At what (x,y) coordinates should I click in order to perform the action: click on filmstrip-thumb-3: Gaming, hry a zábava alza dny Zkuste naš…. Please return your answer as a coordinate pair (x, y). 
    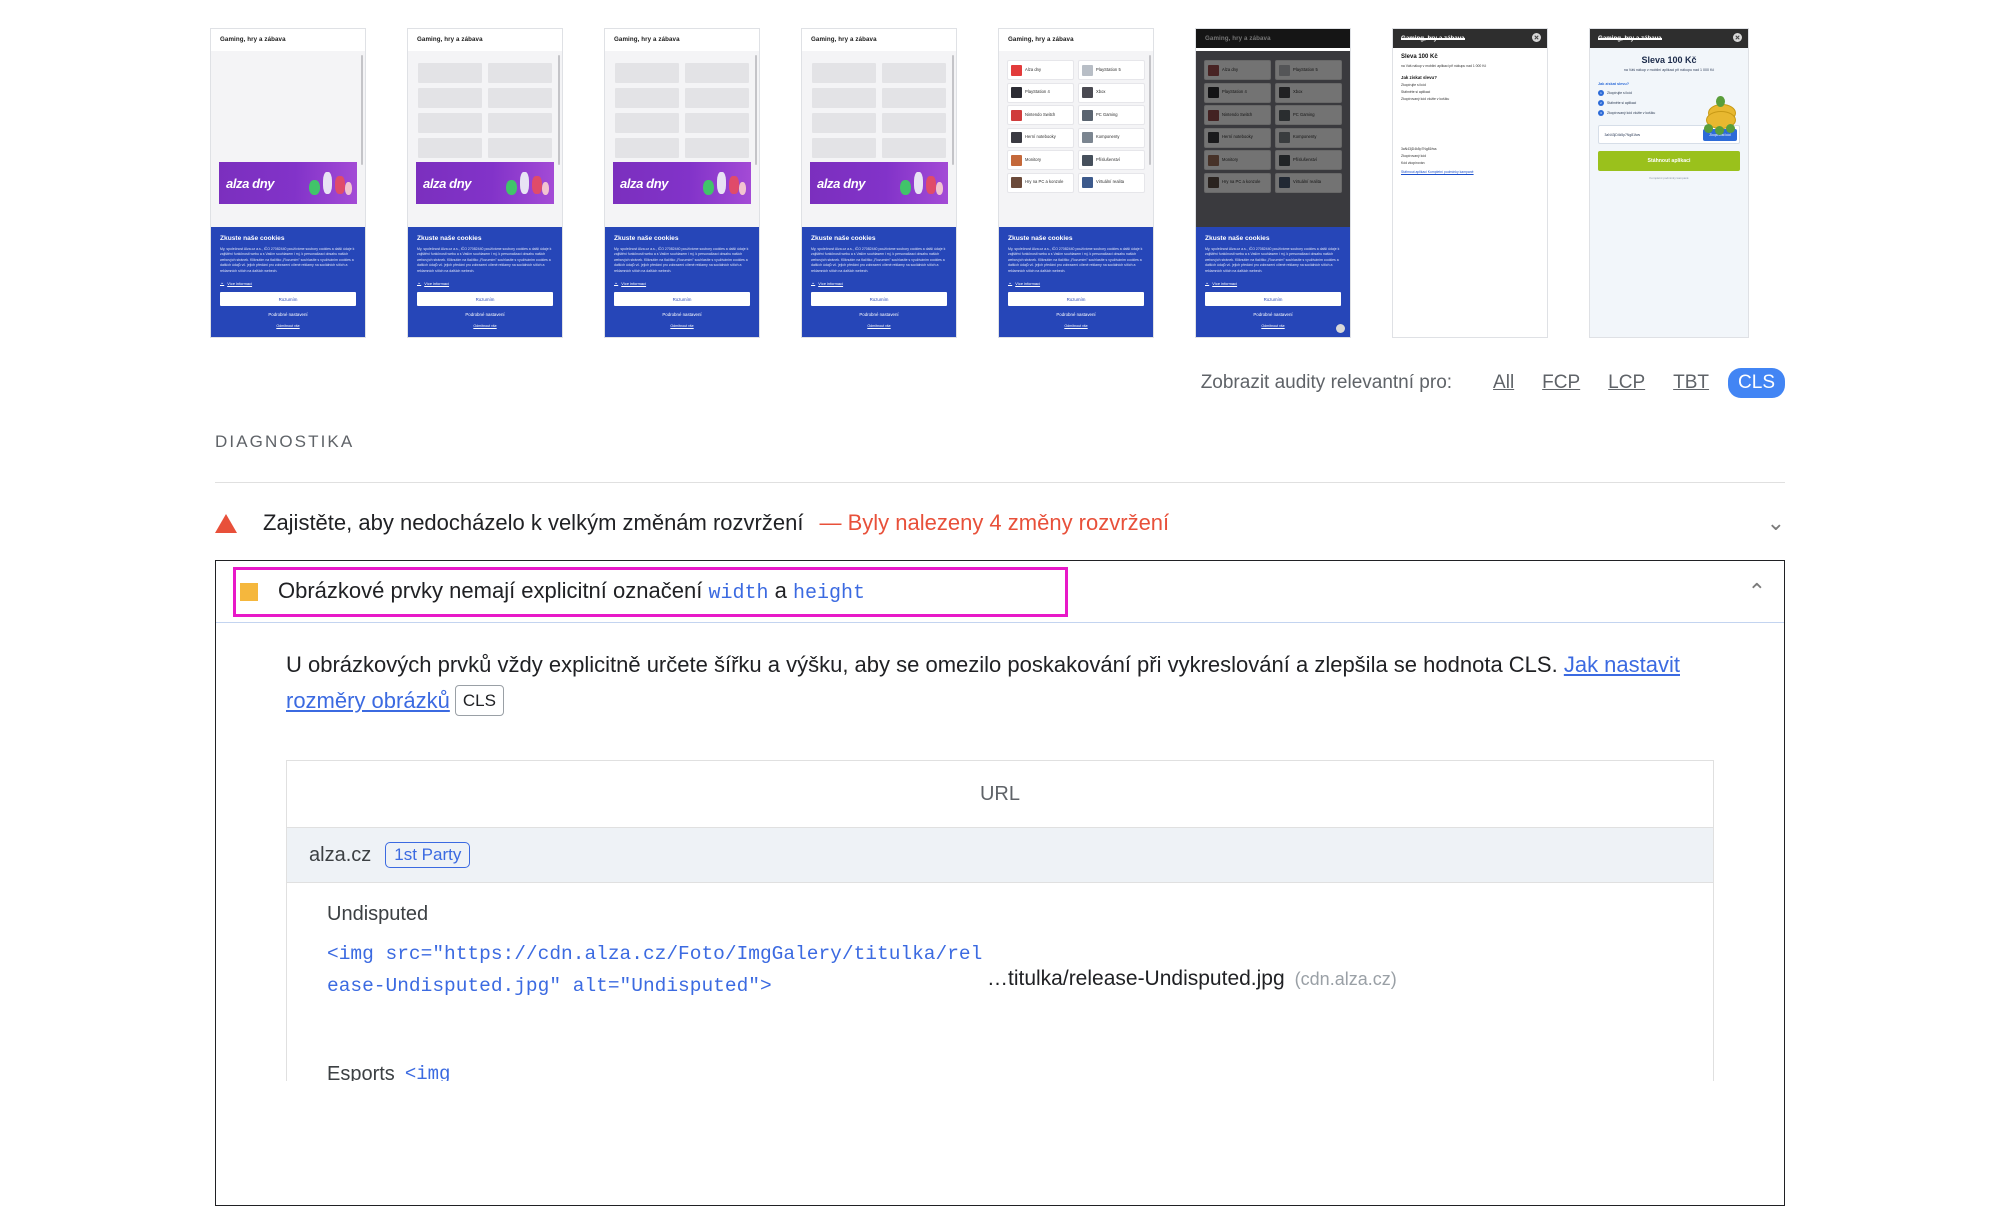
    Looking at the image, I should click on (682, 183).